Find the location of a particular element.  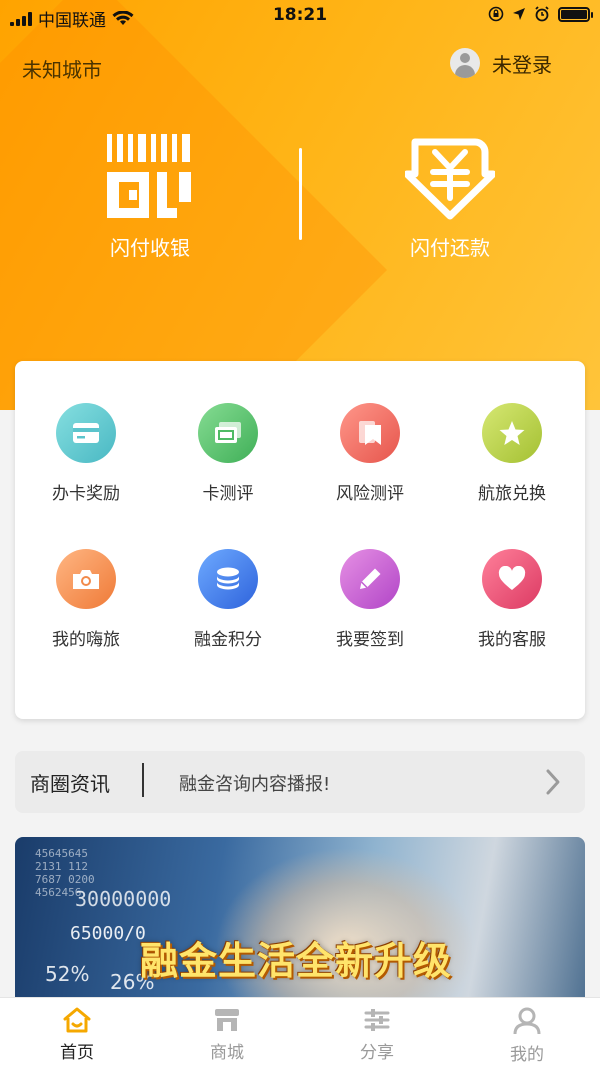

news-text: 融金咨询内容播报! is located at coordinates (255, 784).